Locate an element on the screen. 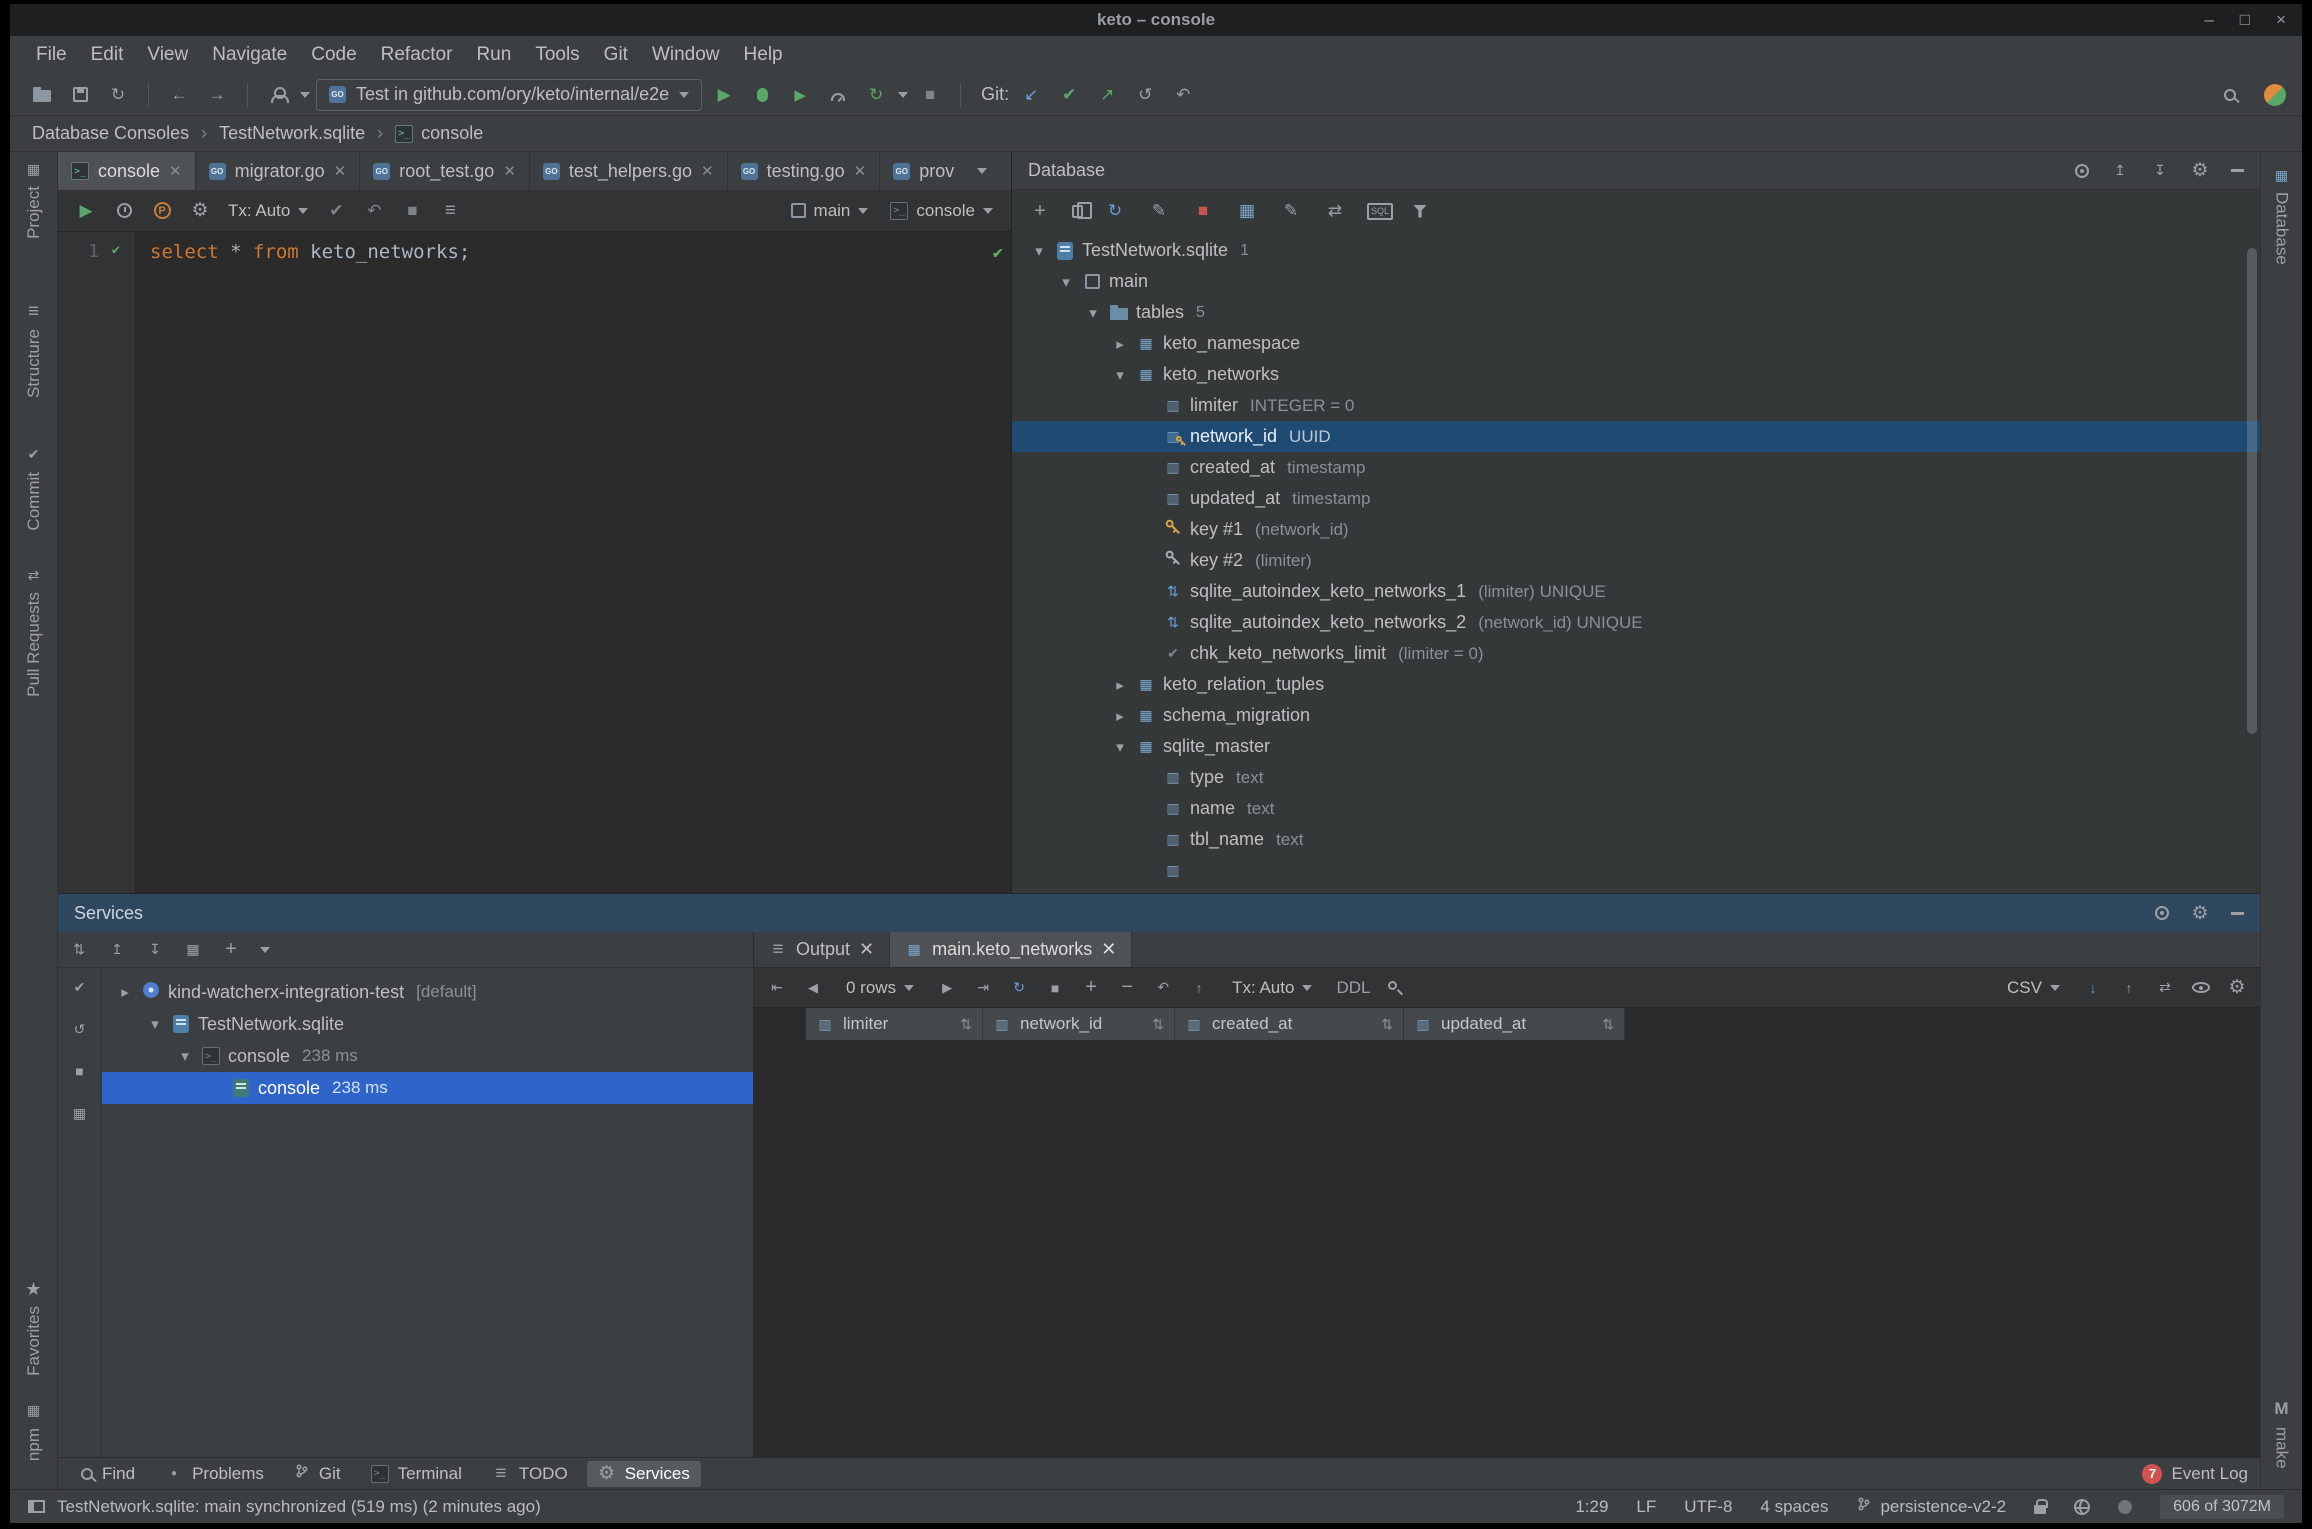 The image size is (2312, 1529). tab-migrator-go: migrator.go ✕ is located at coordinates (278, 171).